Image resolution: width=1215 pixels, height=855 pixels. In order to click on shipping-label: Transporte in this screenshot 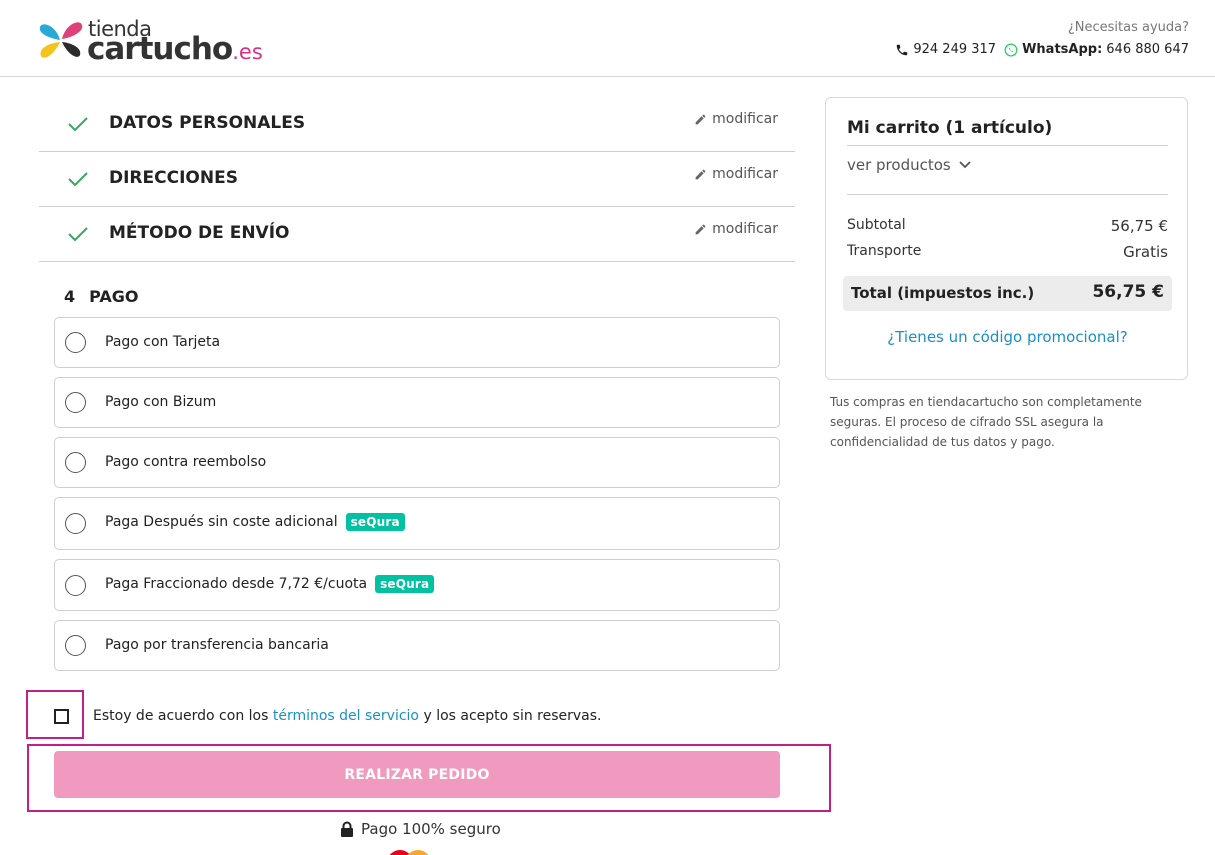, I will do `click(884, 251)`.